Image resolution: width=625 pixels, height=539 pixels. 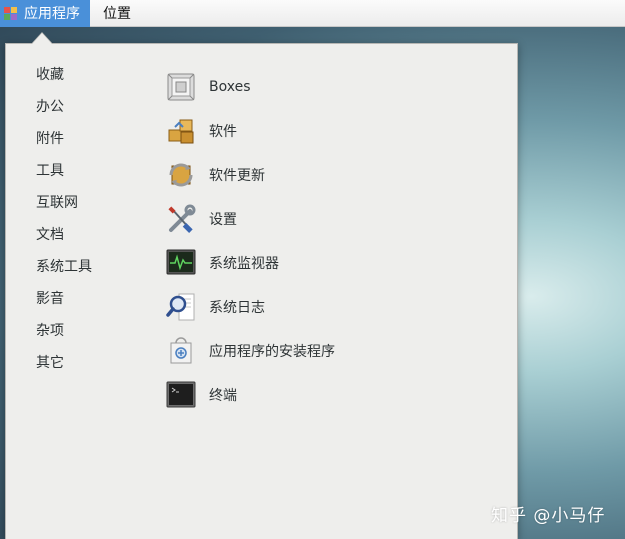 What do you see at coordinates (42, 38) in the screenshot?
I see `menu-pointer` at bounding box center [42, 38].